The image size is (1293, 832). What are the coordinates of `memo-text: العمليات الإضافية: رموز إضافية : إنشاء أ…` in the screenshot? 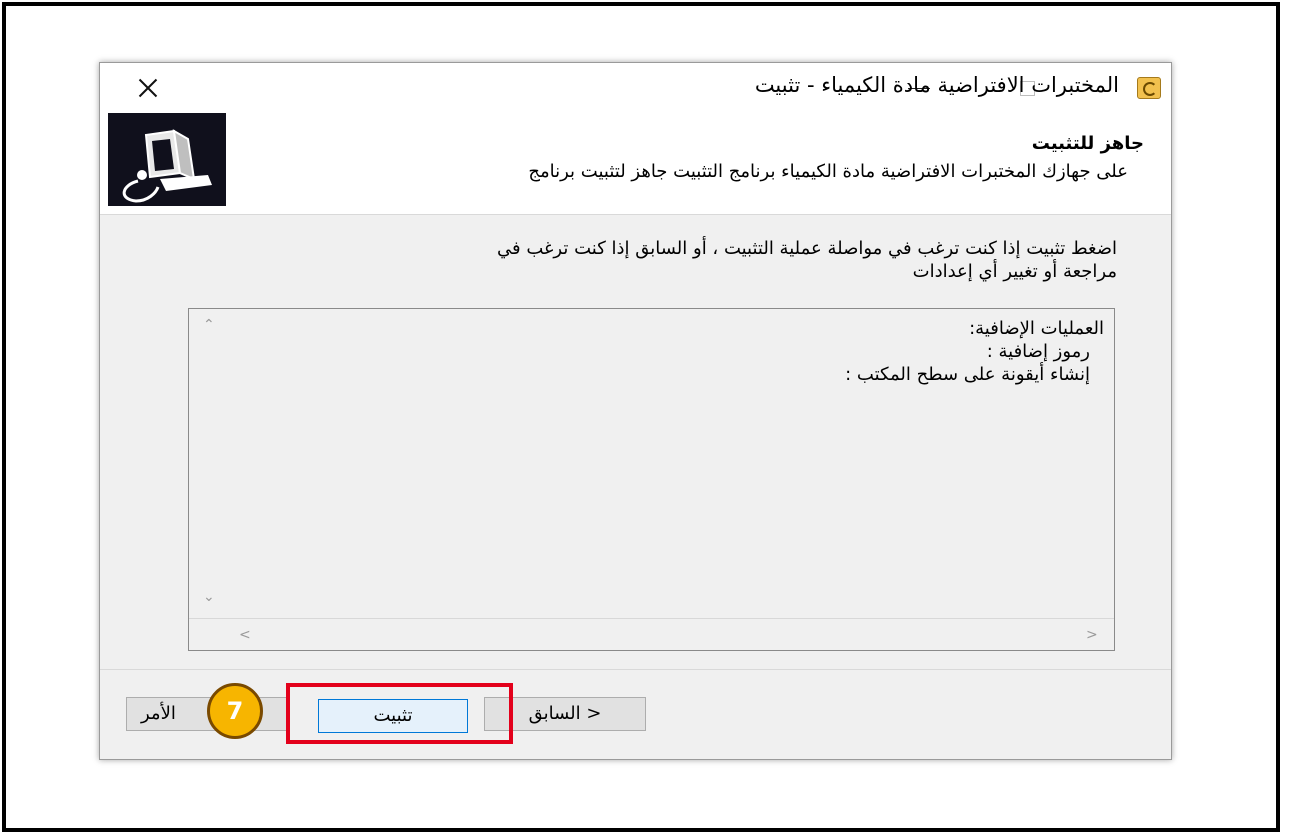 It's located at (694, 351).